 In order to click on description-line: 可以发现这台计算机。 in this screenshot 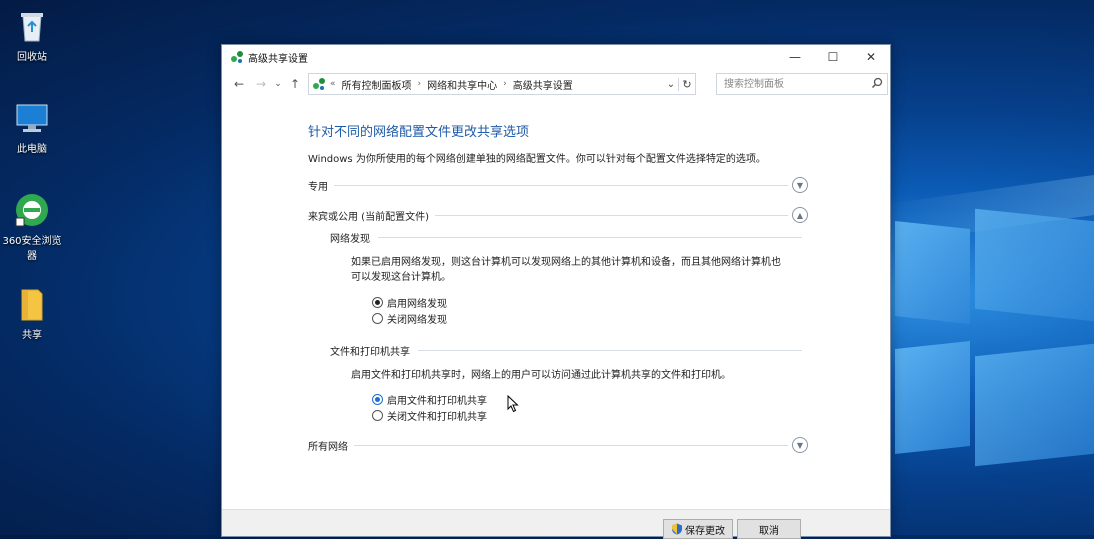, I will do `click(401, 277)`.